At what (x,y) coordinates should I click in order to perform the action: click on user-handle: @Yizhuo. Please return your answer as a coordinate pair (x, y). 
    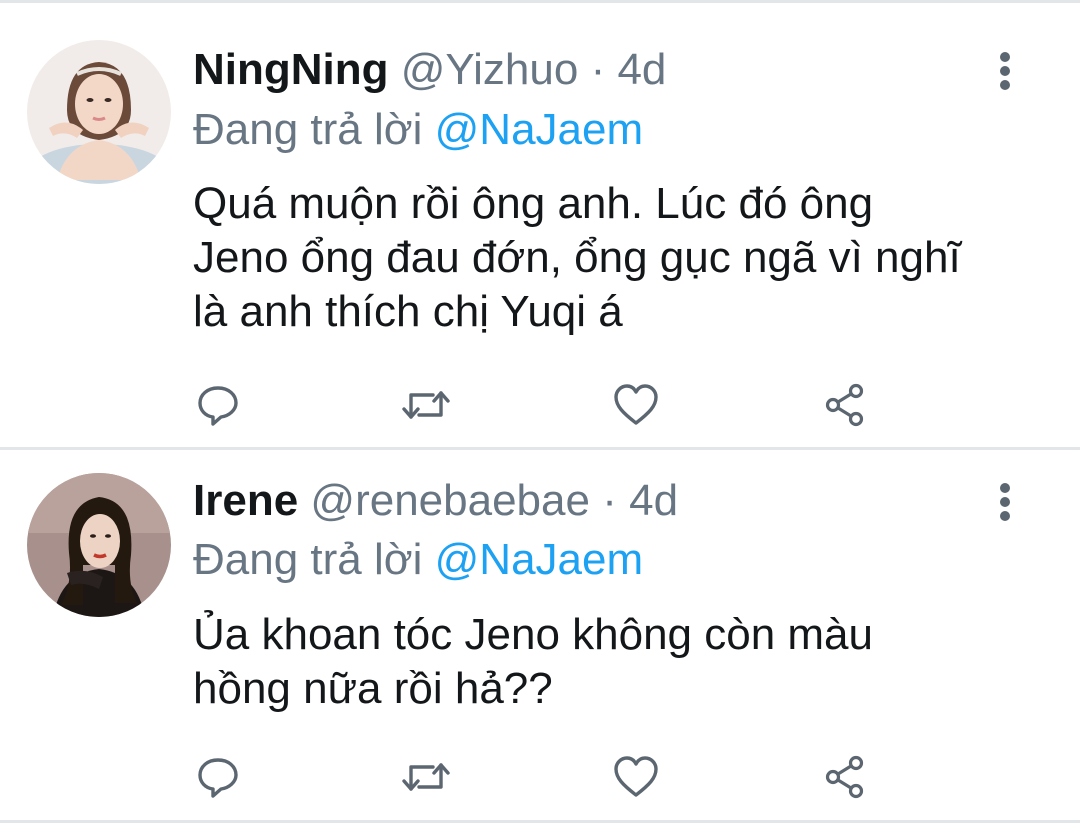
    Looking at the image, I should click on (490, 69).